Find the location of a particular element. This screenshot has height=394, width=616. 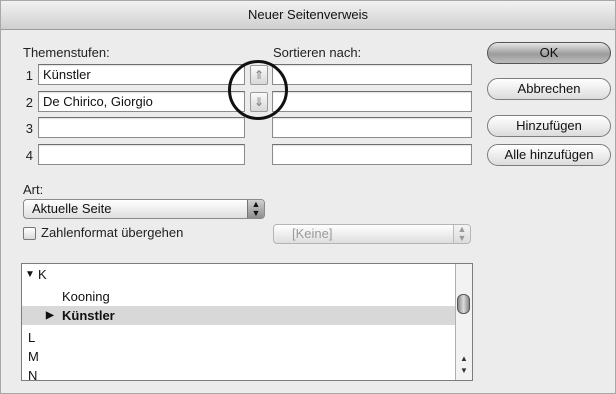

list-item-label: N is located at coordinates (33, 374).